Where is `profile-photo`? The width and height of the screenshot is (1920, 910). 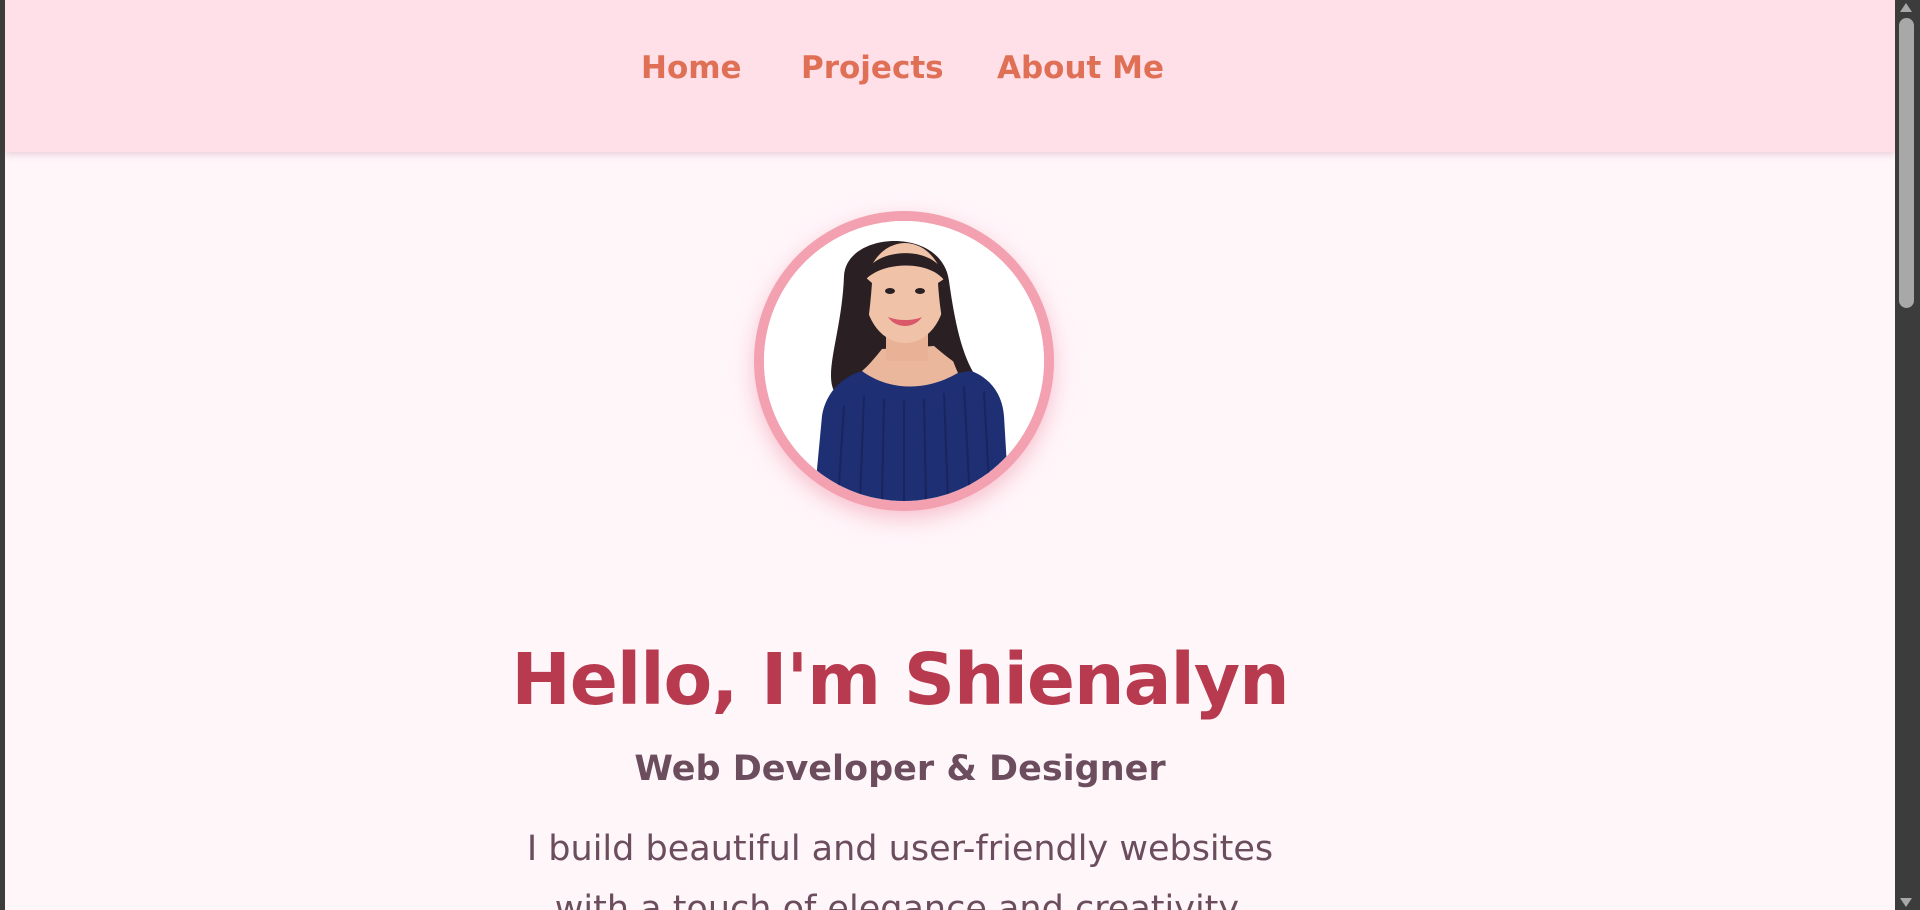
profile-photo is located at coordinates (904, 361).